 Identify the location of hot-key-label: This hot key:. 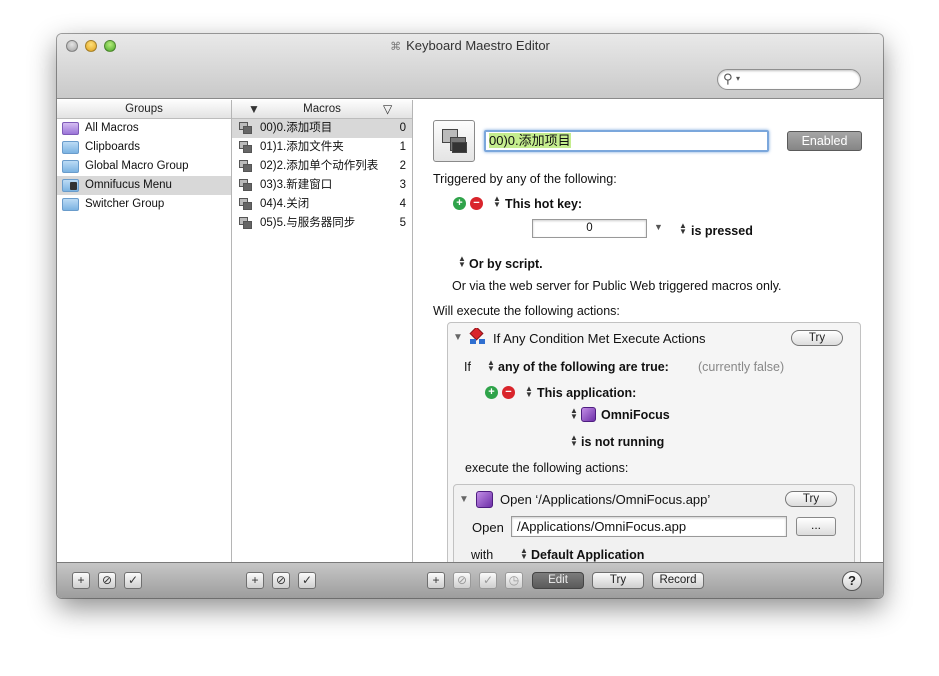
(544, 204).